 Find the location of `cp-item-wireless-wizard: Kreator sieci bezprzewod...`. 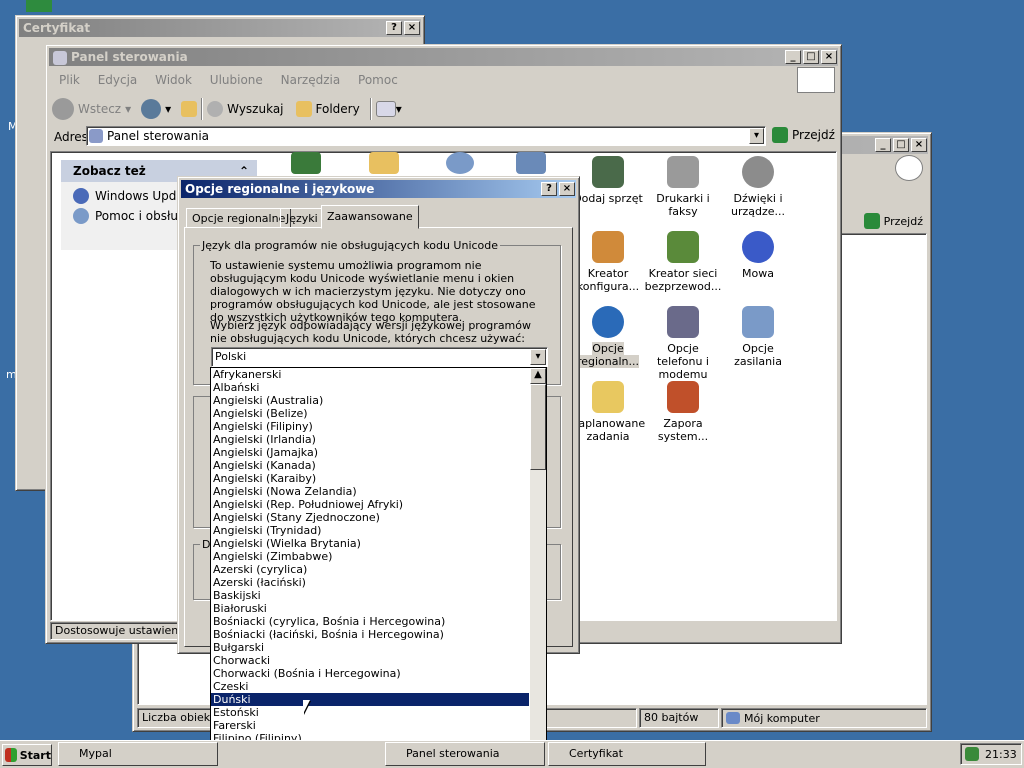

cp-item-wireless-wizard: Kreator sieci bezprzewod... is located at coordinates (683, 262).